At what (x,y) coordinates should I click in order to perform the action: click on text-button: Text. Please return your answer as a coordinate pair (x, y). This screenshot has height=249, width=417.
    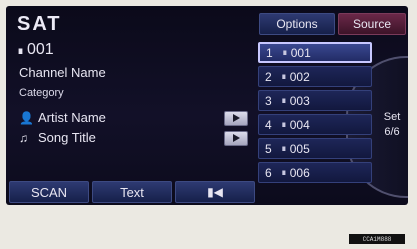
    Looking at the image, I should click on (132, 192).